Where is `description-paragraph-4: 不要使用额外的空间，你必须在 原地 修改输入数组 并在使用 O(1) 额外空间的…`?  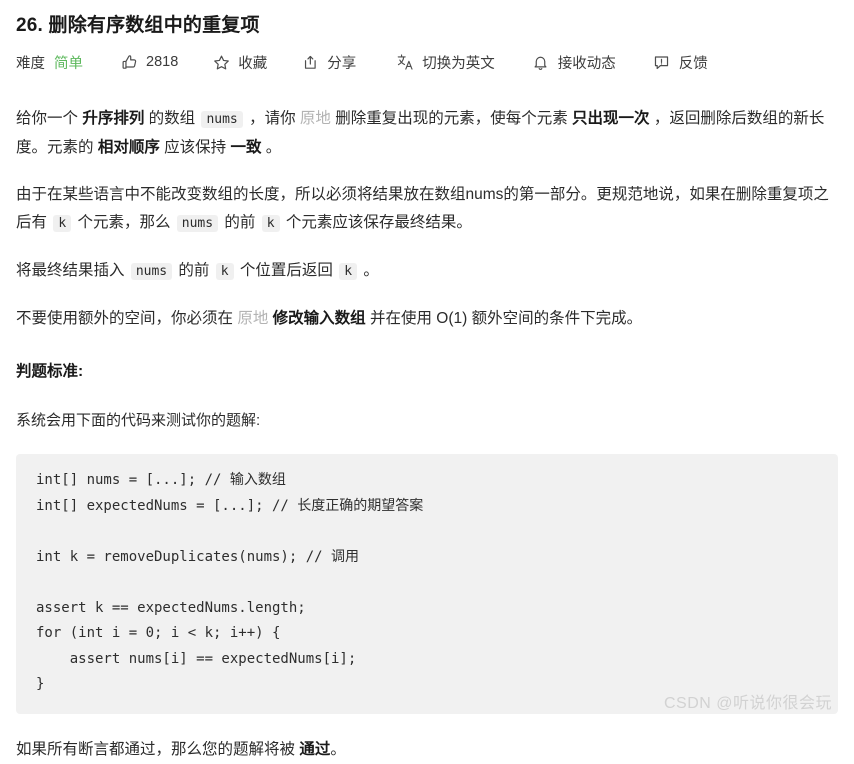 description-paragraph-4: 不要使用额外的空间，你必须在 原地 修改输入数组 并在使用 O(1) 额外空间的… is located at coordinates (427, 319).